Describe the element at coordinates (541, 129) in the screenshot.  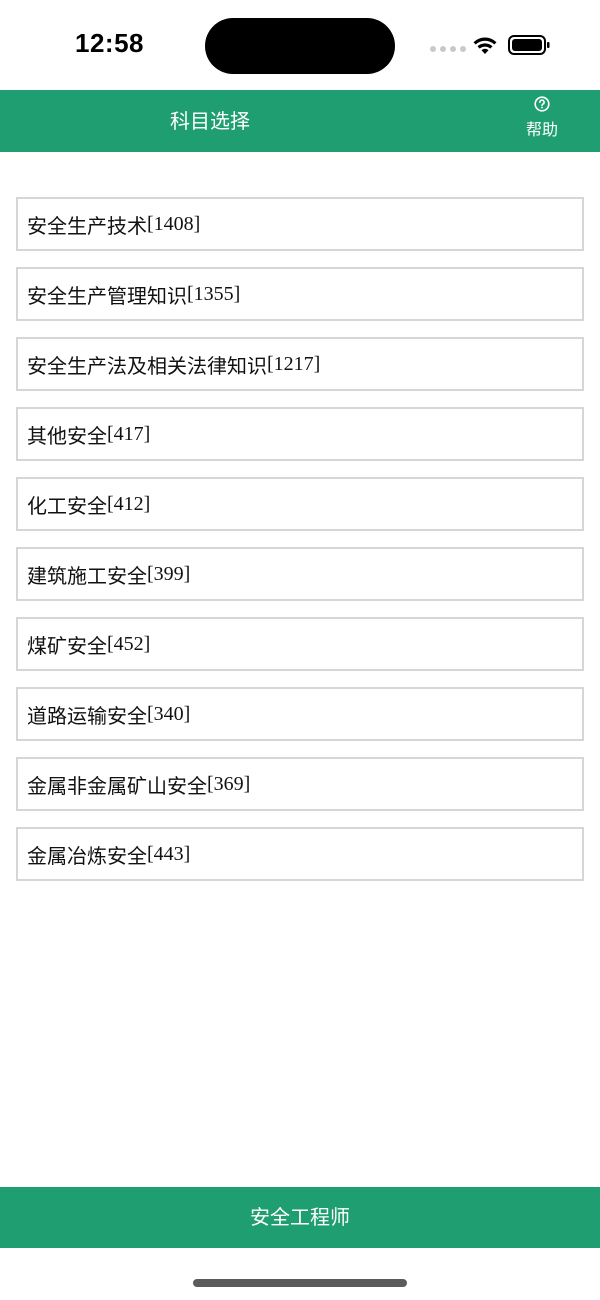
I see `help-label: 帮助` at that location.